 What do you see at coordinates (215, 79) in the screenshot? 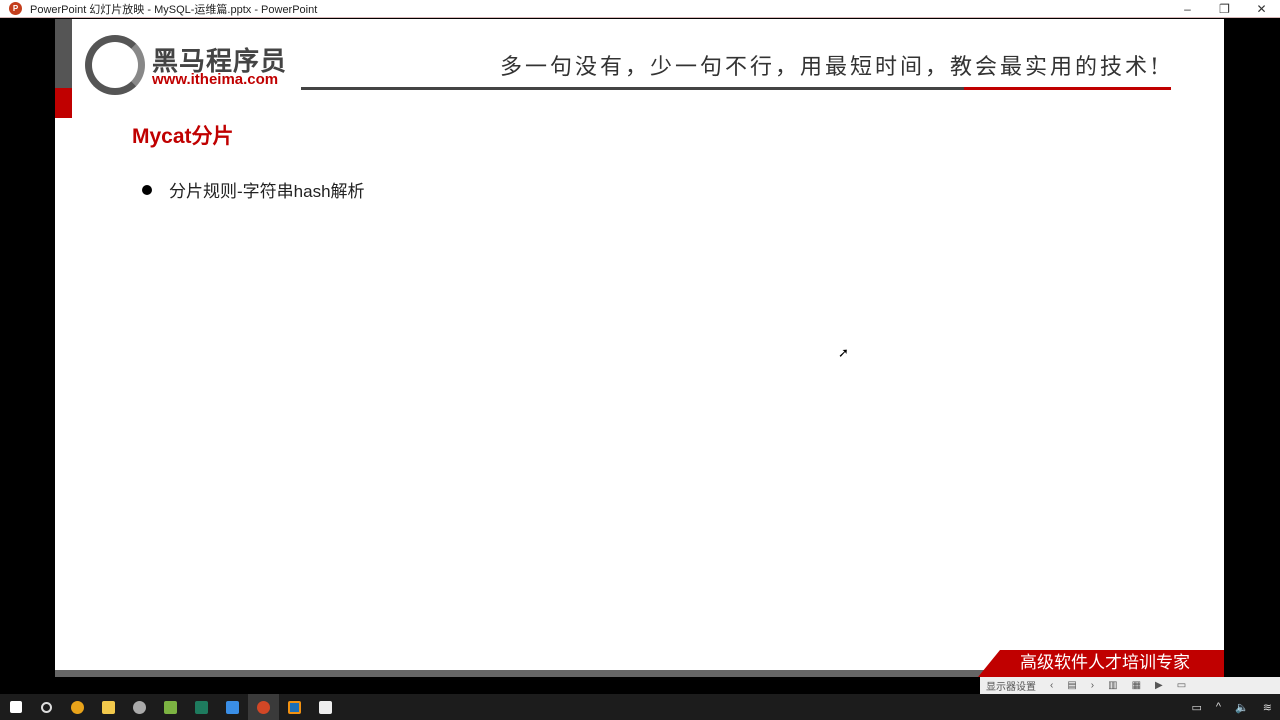
I see `brand-url: www.itheima.com` at bounding box center [215, 79].